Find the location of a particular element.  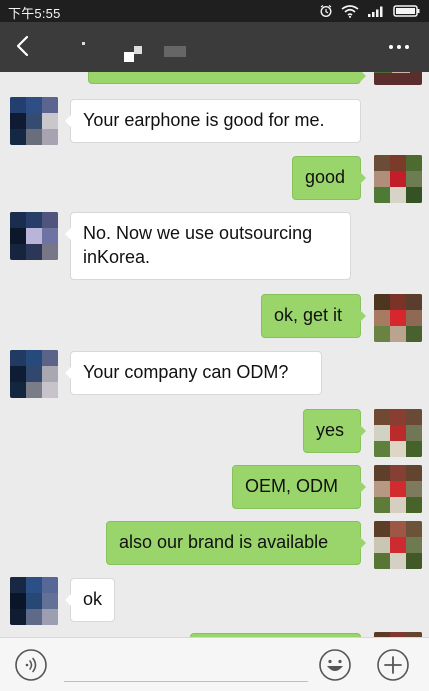

chat-header is located at coordinates (214, 47).